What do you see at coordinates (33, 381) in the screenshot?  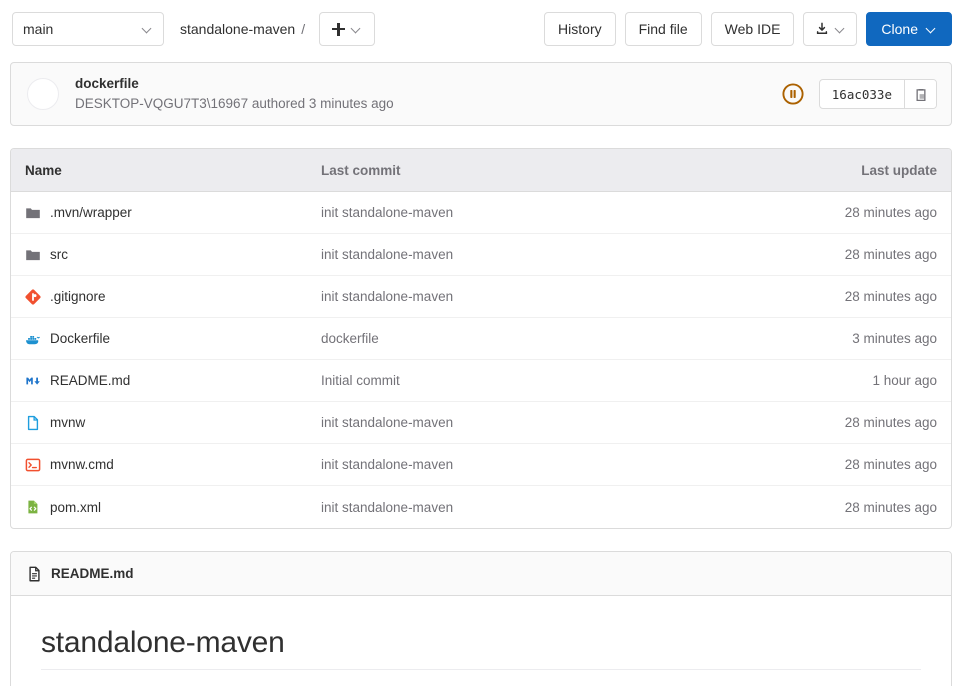 I see `markdown-icon` at bounding box center [33, 381].